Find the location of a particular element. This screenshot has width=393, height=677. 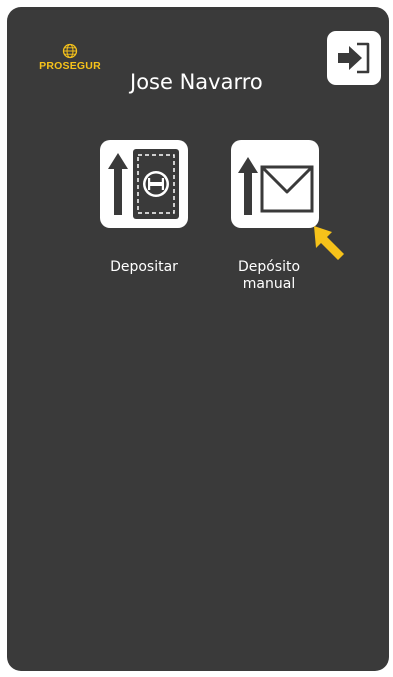

deposit-cash-icon is located at coordinates (143, 184).